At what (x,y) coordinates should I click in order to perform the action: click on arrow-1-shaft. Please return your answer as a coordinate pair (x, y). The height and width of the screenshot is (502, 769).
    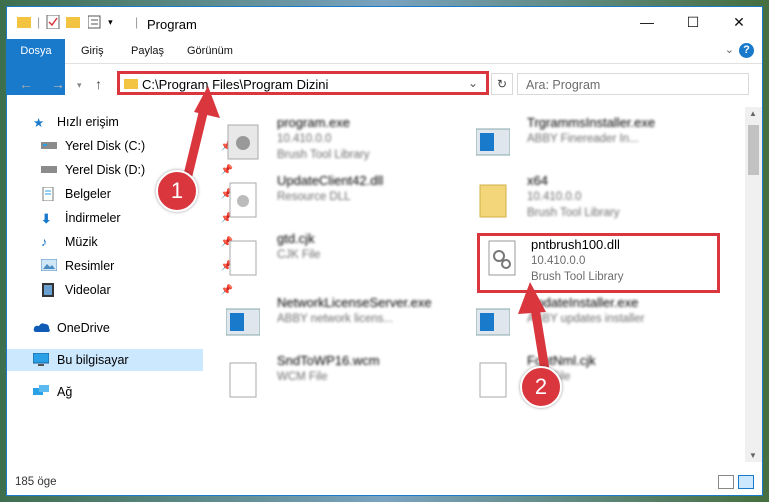
    Looking at the image, I should click on (196, 140).